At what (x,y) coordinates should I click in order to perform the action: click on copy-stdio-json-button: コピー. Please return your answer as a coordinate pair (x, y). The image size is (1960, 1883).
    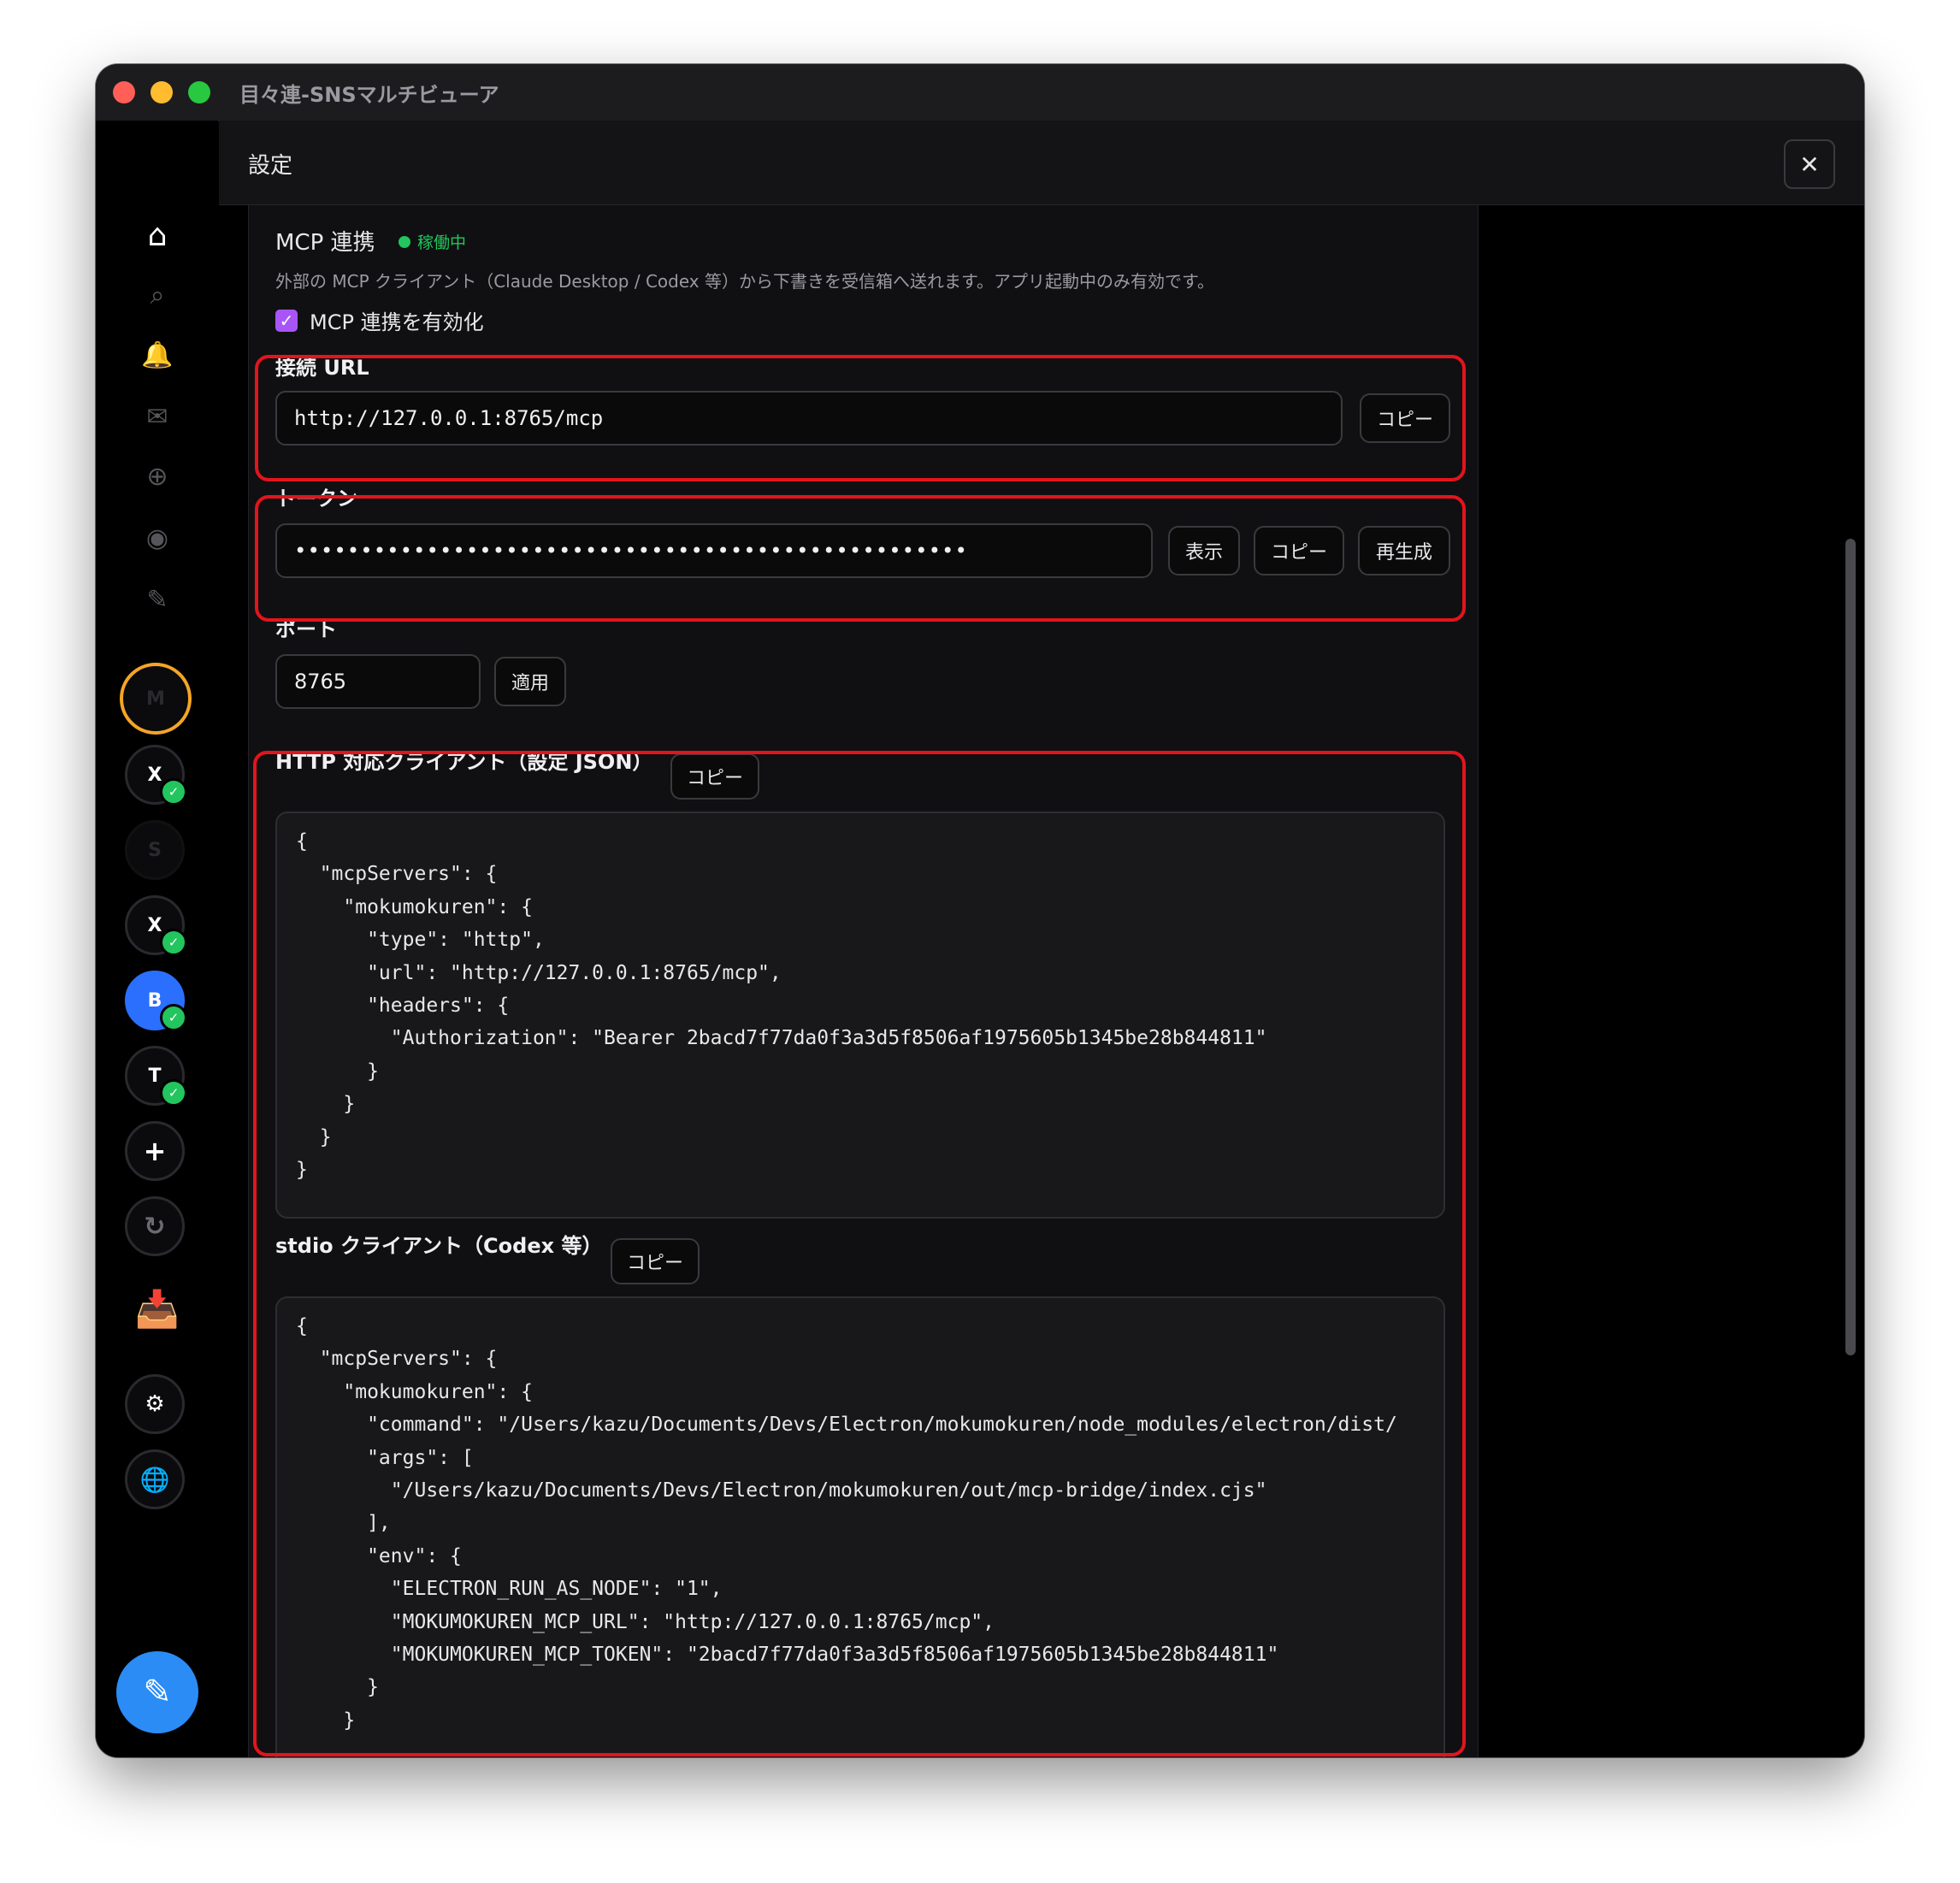
    Looking at the image, I should click on (655, 1261).